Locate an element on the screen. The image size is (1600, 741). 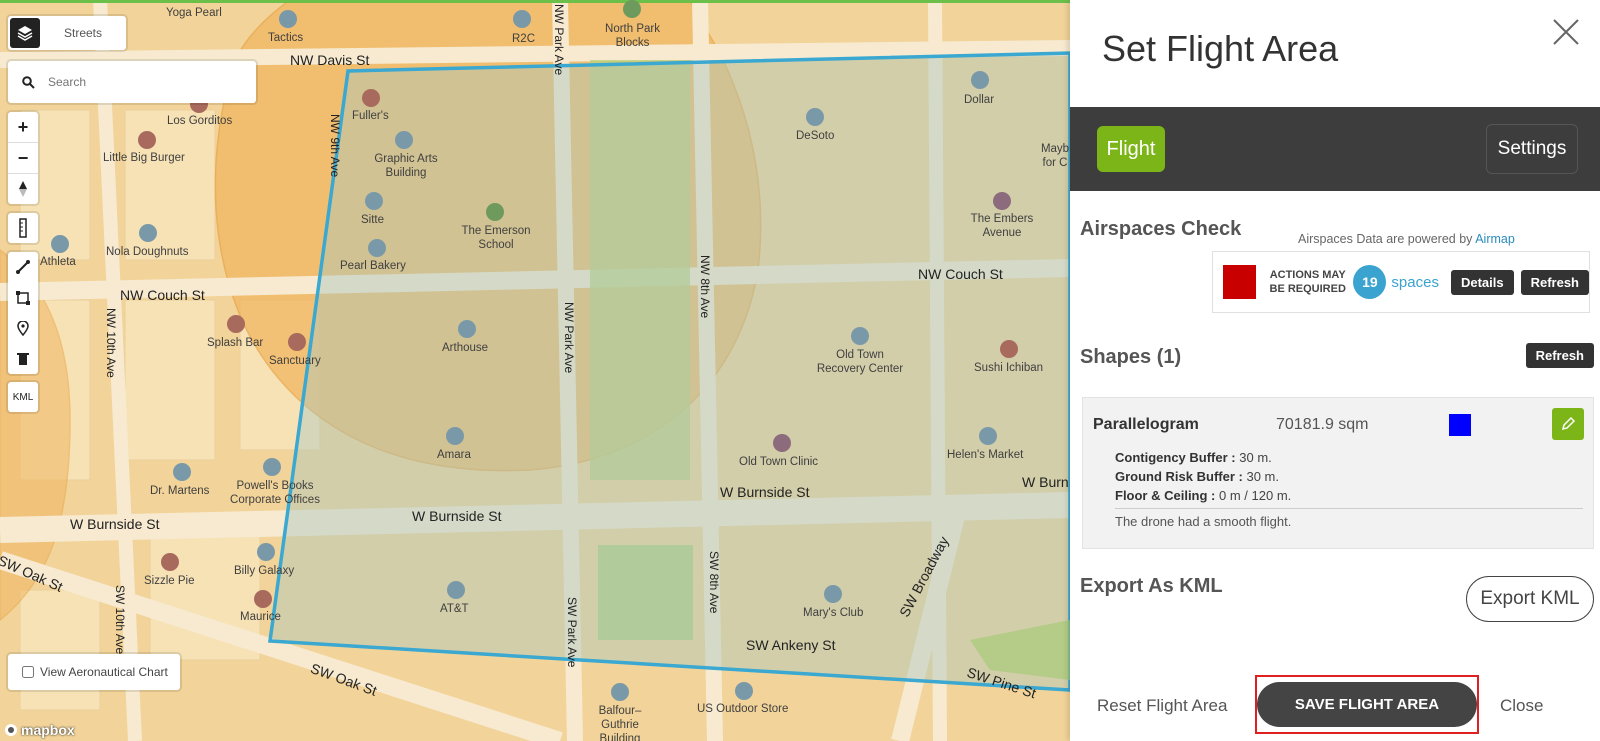
street-label: NW Park Ave is located at coordinates (569, 338).